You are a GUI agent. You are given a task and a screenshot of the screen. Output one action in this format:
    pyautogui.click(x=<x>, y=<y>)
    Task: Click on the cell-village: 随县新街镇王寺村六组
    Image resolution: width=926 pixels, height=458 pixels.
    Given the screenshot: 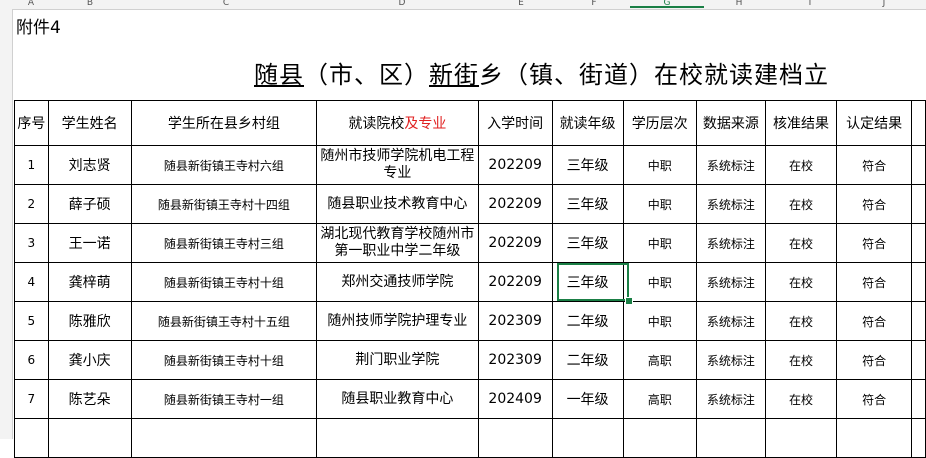 What is the action you would take?
    pyautogui.click(x=224, y=165)
    